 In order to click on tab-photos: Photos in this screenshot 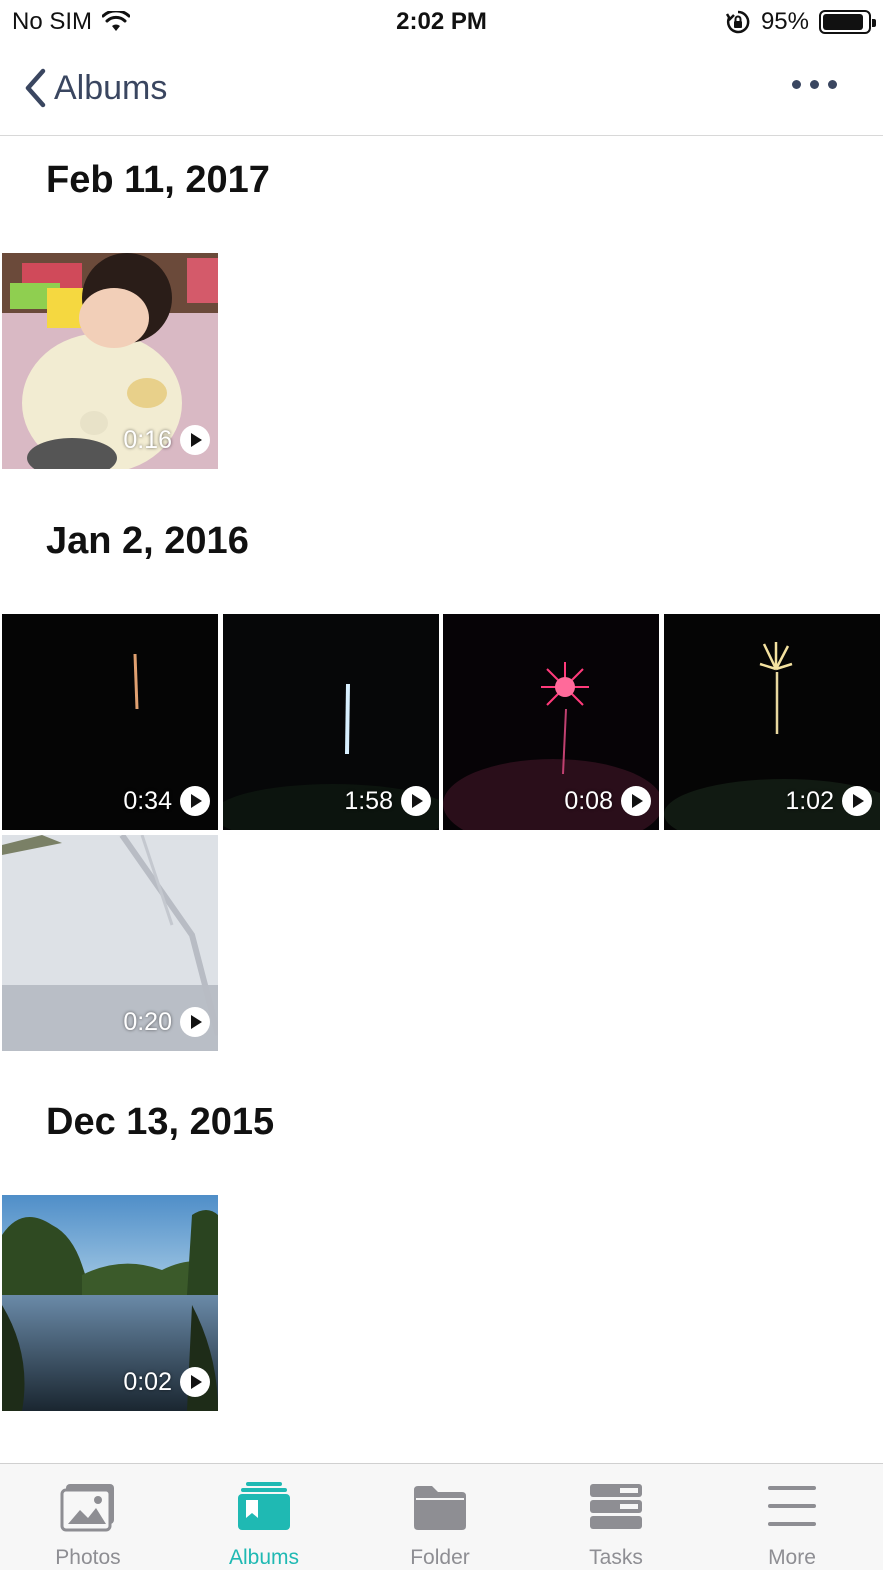, I will do `click(88, 1517)`.